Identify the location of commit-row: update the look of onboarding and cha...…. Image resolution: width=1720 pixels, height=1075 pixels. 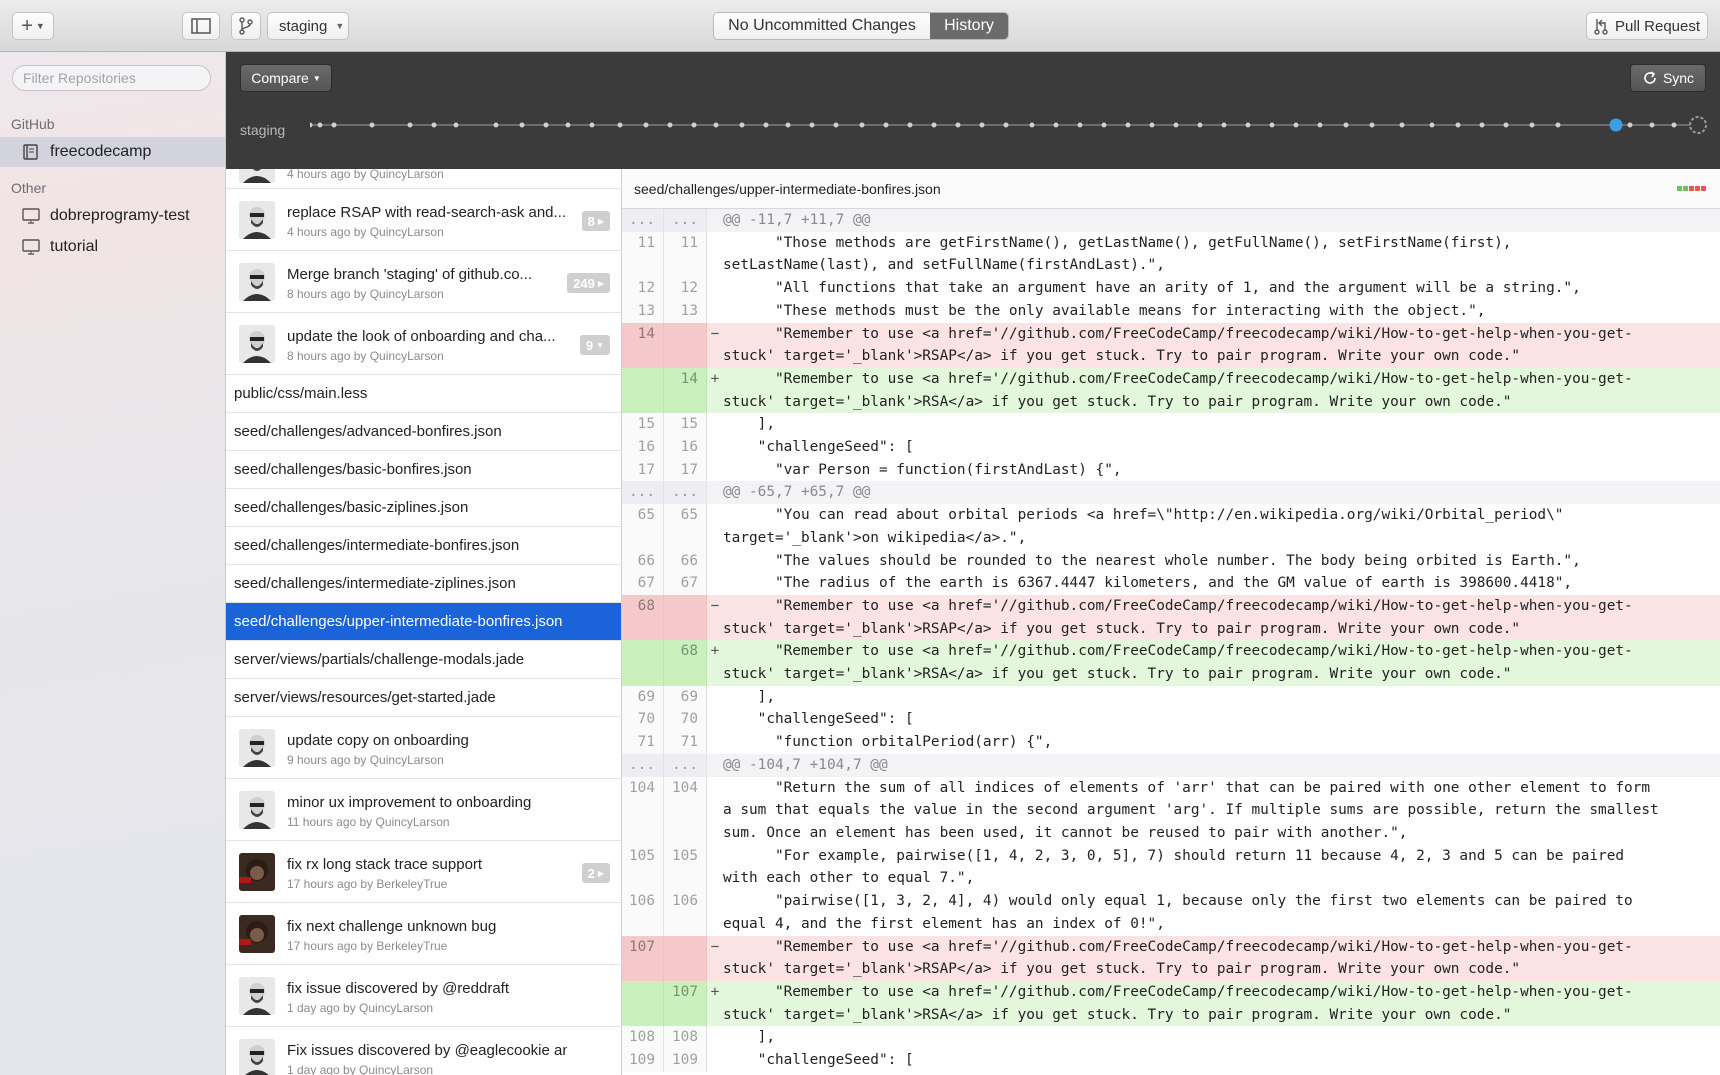
(423, 344).